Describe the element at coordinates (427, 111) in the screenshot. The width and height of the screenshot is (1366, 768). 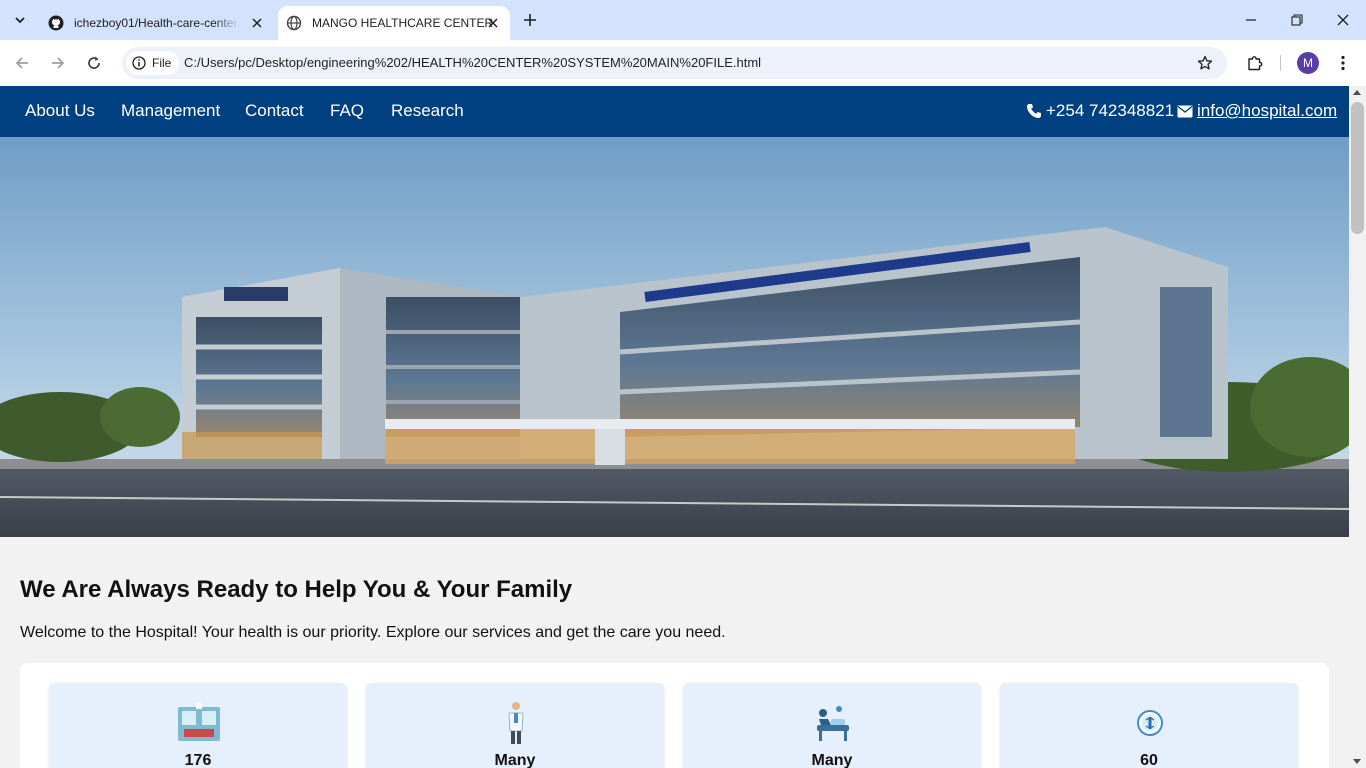
I see `nav-link-research: Research` at that location.